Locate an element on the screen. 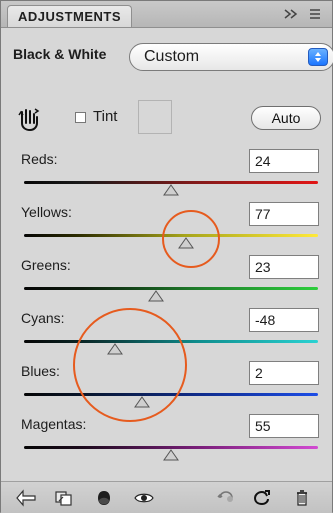 The width and height of the screenshot is (333, 513). double-chevron-right-icon is located at coordinates (291, 14).